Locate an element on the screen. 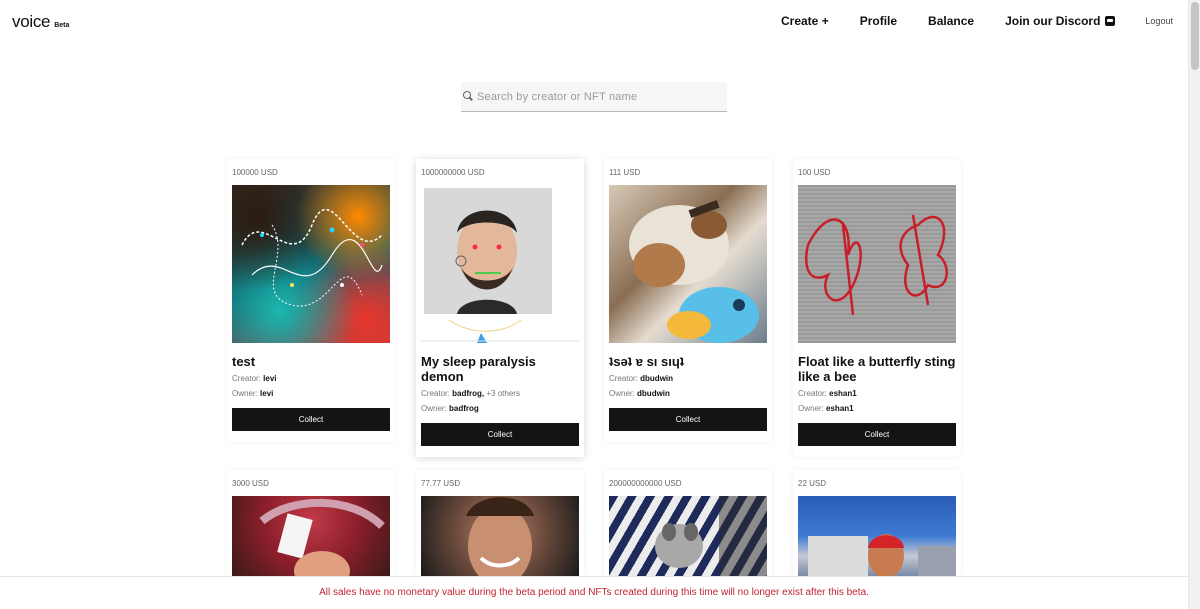 The width and height of the screenshot is (1200, 609). nav-logout: Logout is located at coordinates (1159, 21).